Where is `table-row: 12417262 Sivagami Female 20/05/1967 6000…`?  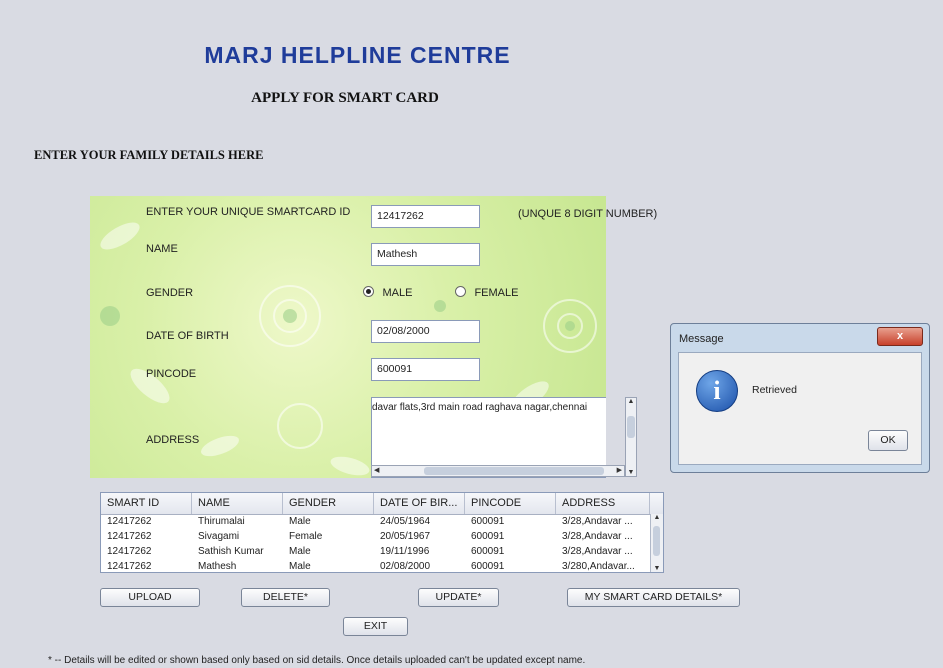
table-row: 12417262 Sivagami Female 20/05/1967 6000… is located at coordinates (382, 537).